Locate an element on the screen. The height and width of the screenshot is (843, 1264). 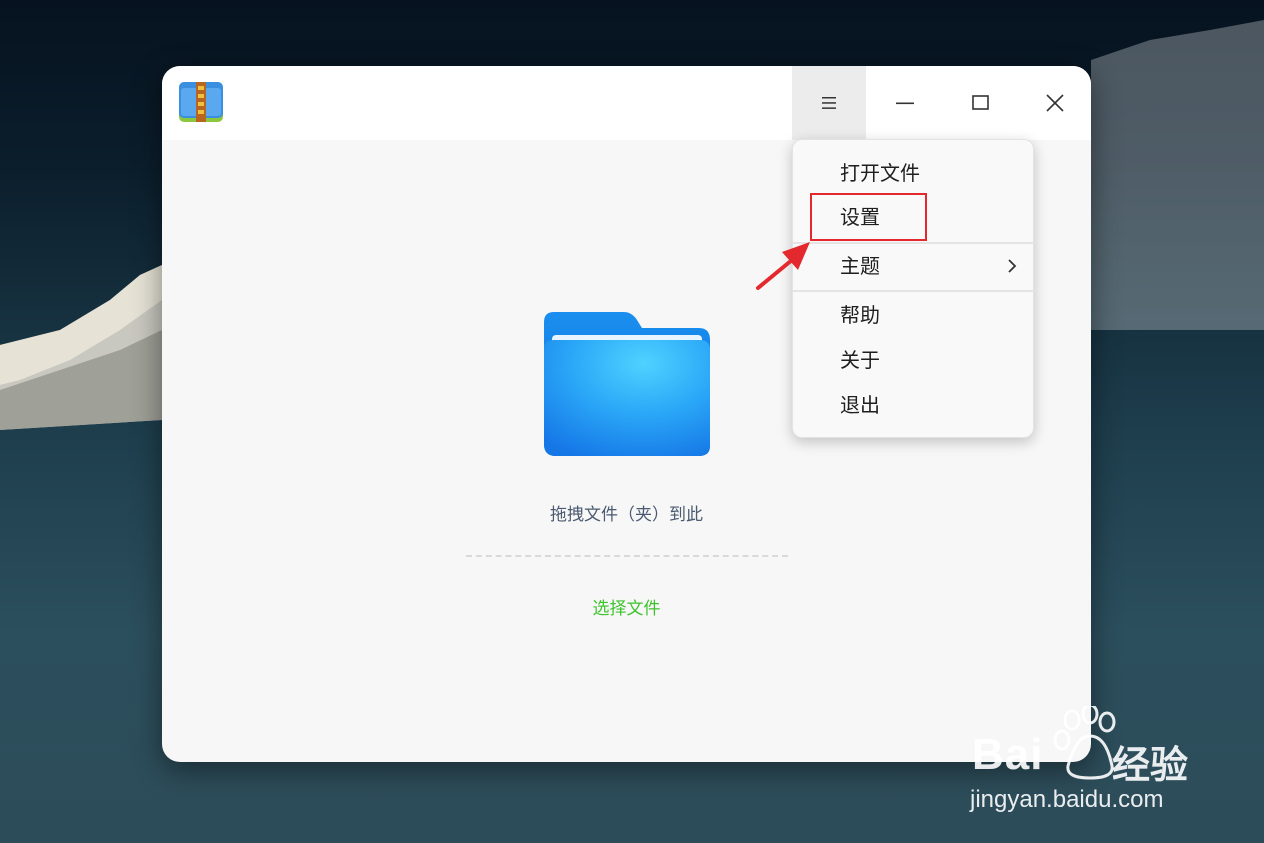
minimize-icon is located at coordinates (905, 103).